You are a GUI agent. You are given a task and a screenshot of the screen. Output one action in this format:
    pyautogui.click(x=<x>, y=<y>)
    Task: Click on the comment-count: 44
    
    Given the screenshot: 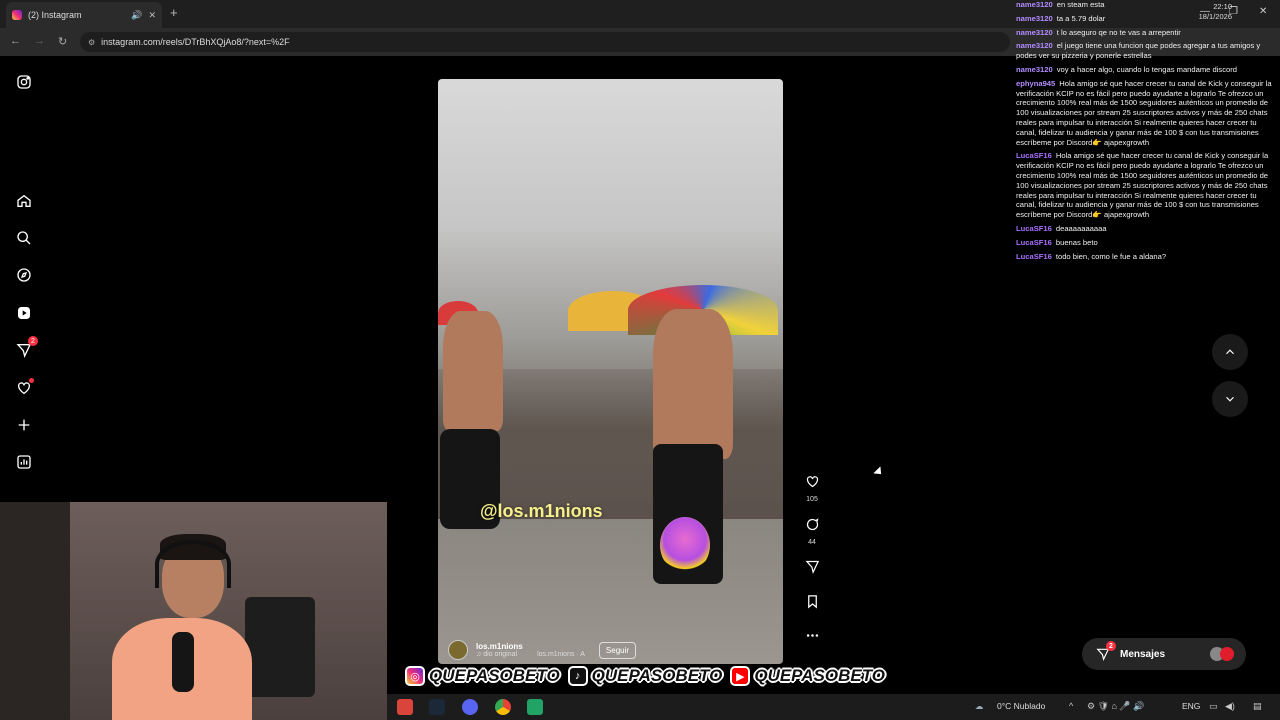 What is the action you would take?
    pyautogui.click(x=812, y=542)
    